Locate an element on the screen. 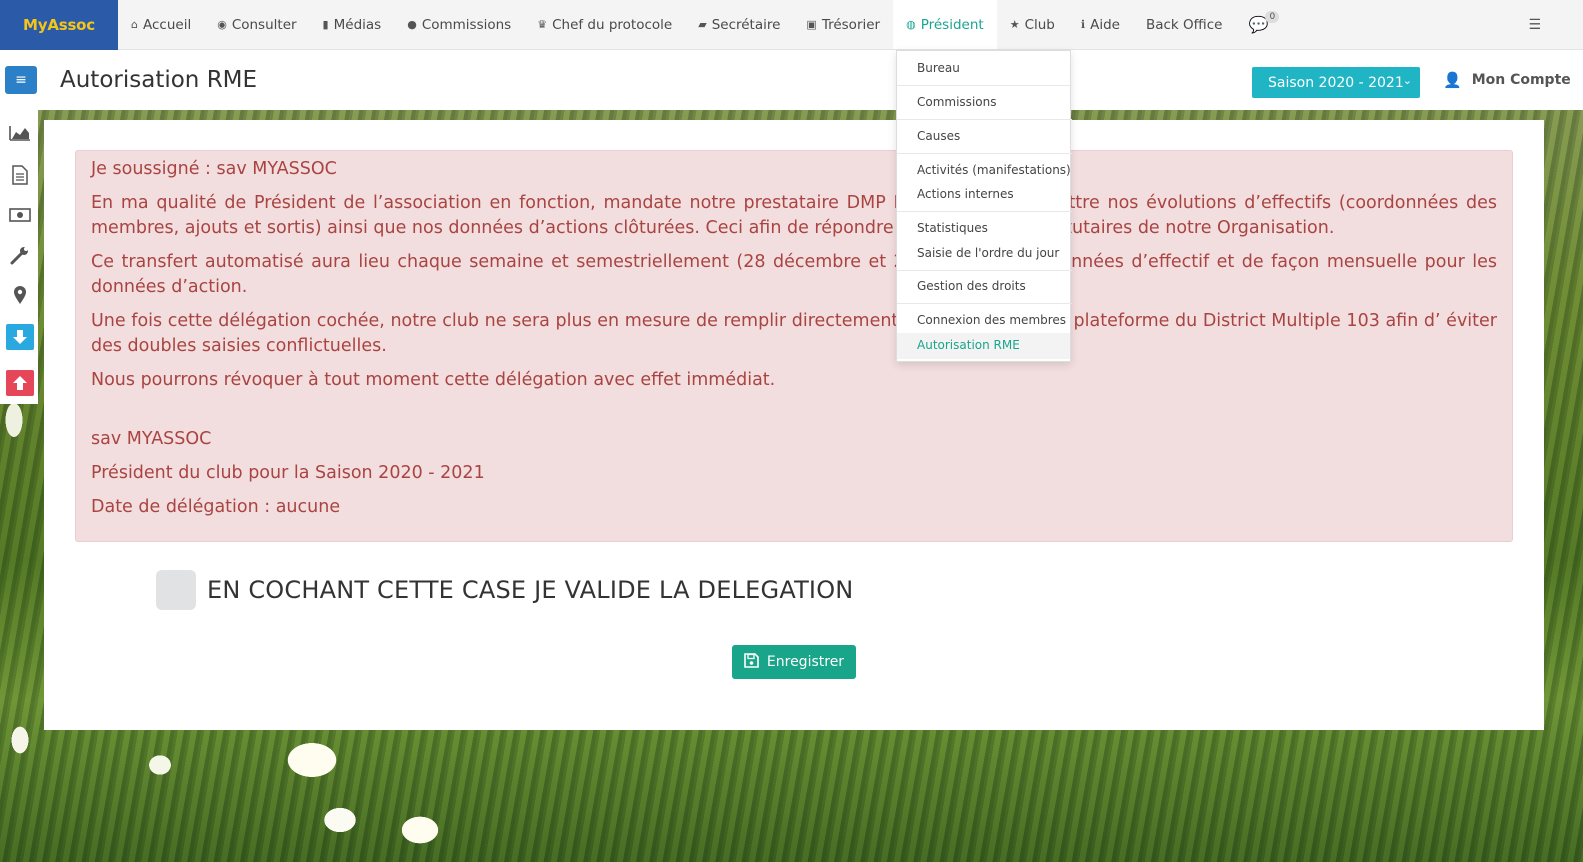 This screenshot has width=1583, height=862. nav-tresorier: ▣ Trésorier is located at coordinates (843, 24).